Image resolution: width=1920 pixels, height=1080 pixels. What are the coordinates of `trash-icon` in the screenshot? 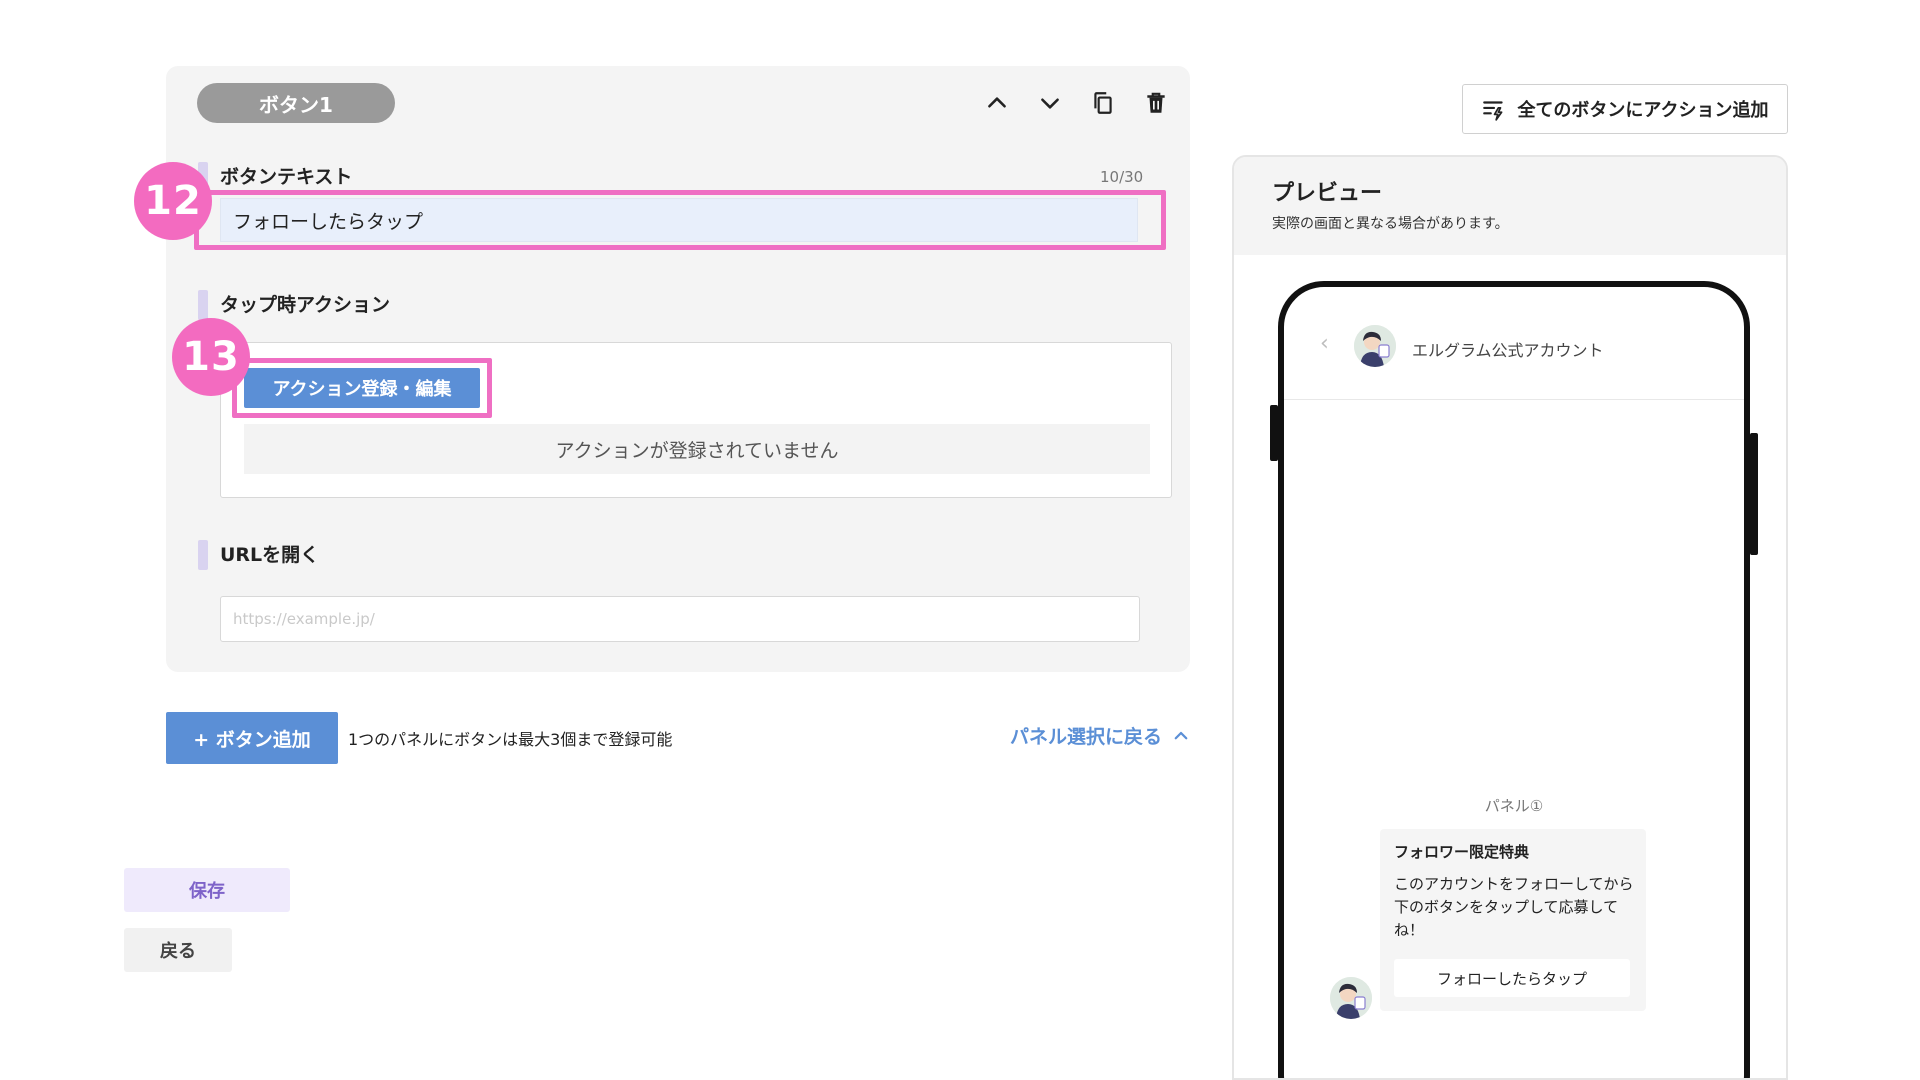 It's located at (1156, 102).